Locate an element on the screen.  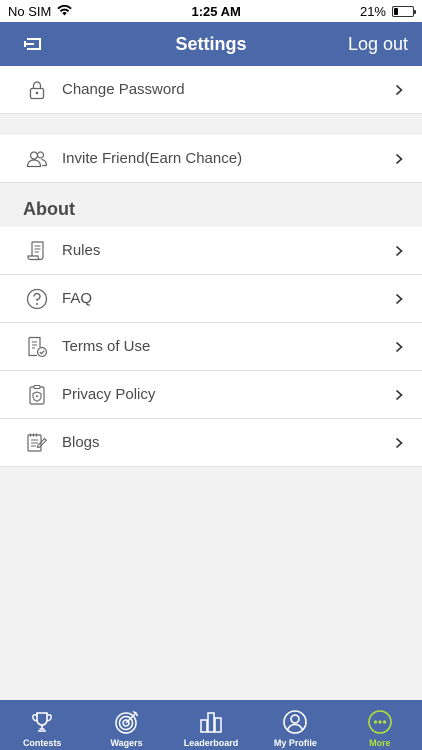
tab-contests: Contests is located at coordinates (42, 725).